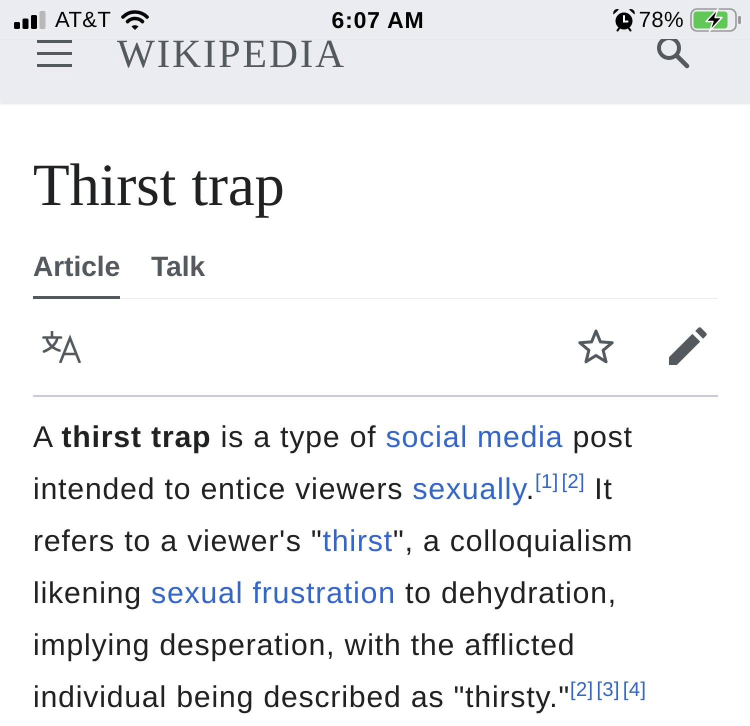 The image size is (750, 726). I want to click on article-link: thirst, so click(358, 541).